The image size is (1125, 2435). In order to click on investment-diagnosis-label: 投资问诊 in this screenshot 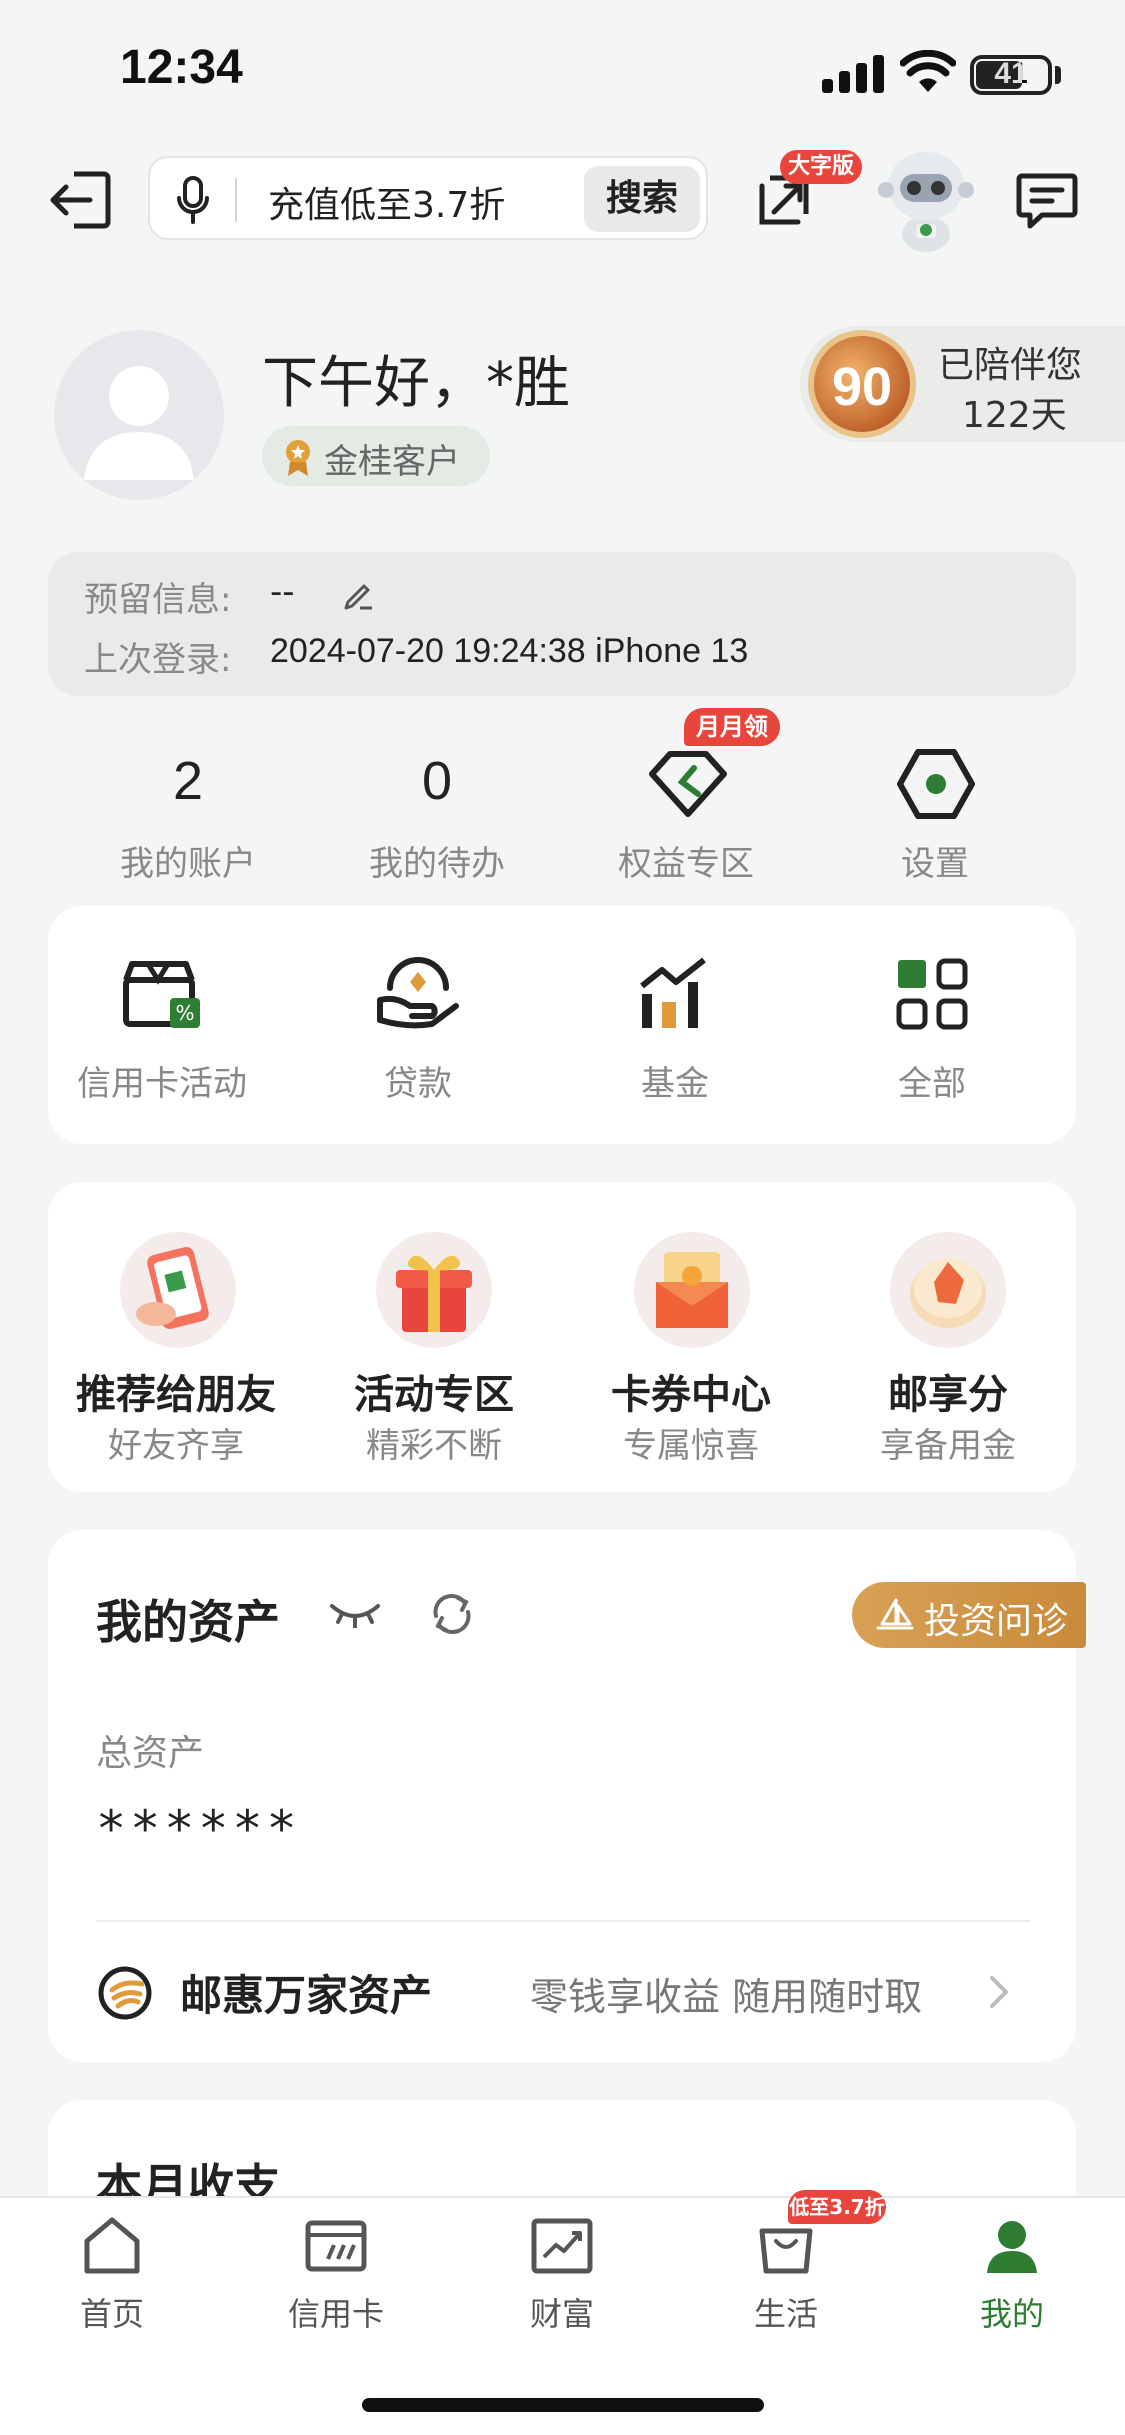, I will do `click(996, 1621)`.